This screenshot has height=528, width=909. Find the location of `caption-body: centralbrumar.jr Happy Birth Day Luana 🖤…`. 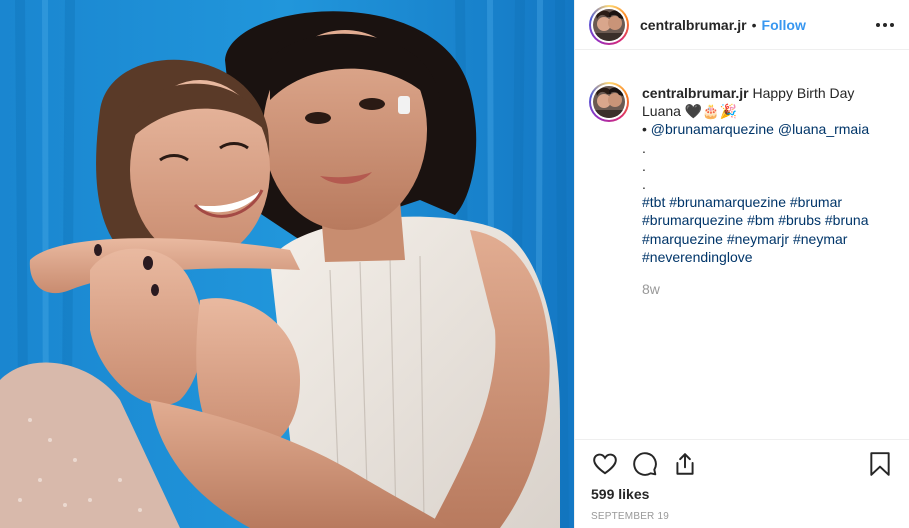

caption-body: centralbrumar.jr Happy Birth Day Luana 🖤… is located at coordinates (760, 191).